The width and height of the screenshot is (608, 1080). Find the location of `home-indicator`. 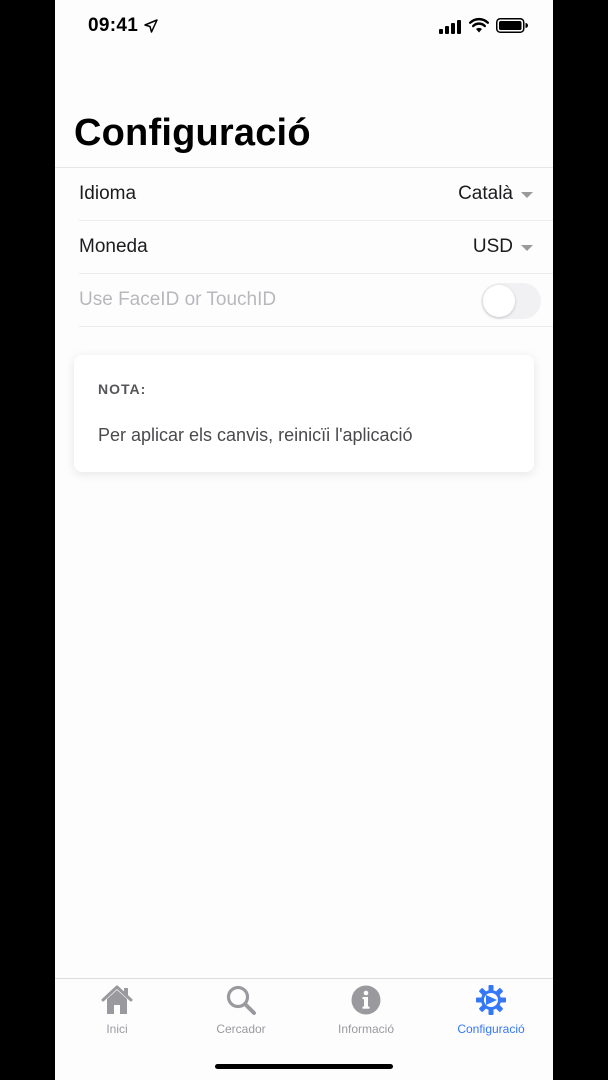

home-indicator is located at coordinates (304, 1066).